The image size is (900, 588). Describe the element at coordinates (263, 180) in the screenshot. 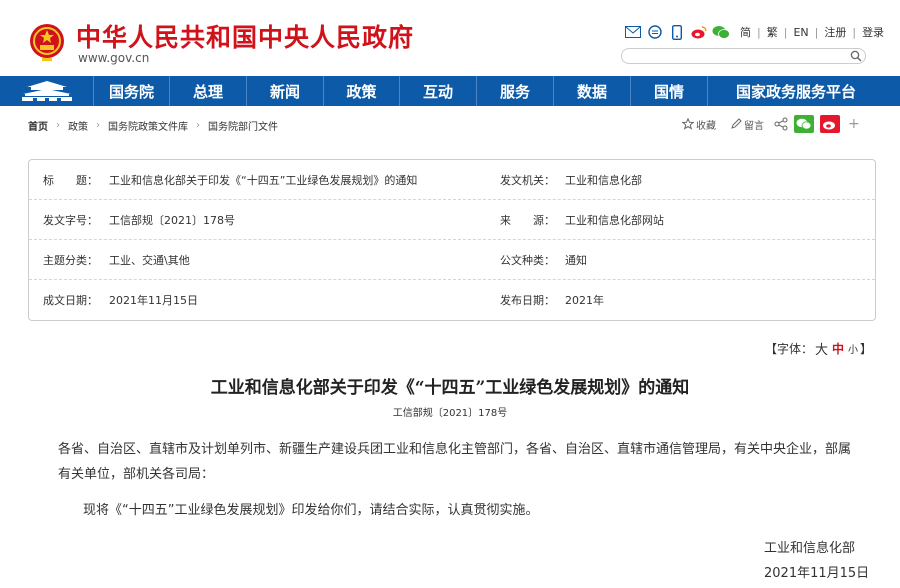

I see `meta-title-value: 工业和信息化部关于印发《“十四五”工业绿色发展规划》的通知` at that location.